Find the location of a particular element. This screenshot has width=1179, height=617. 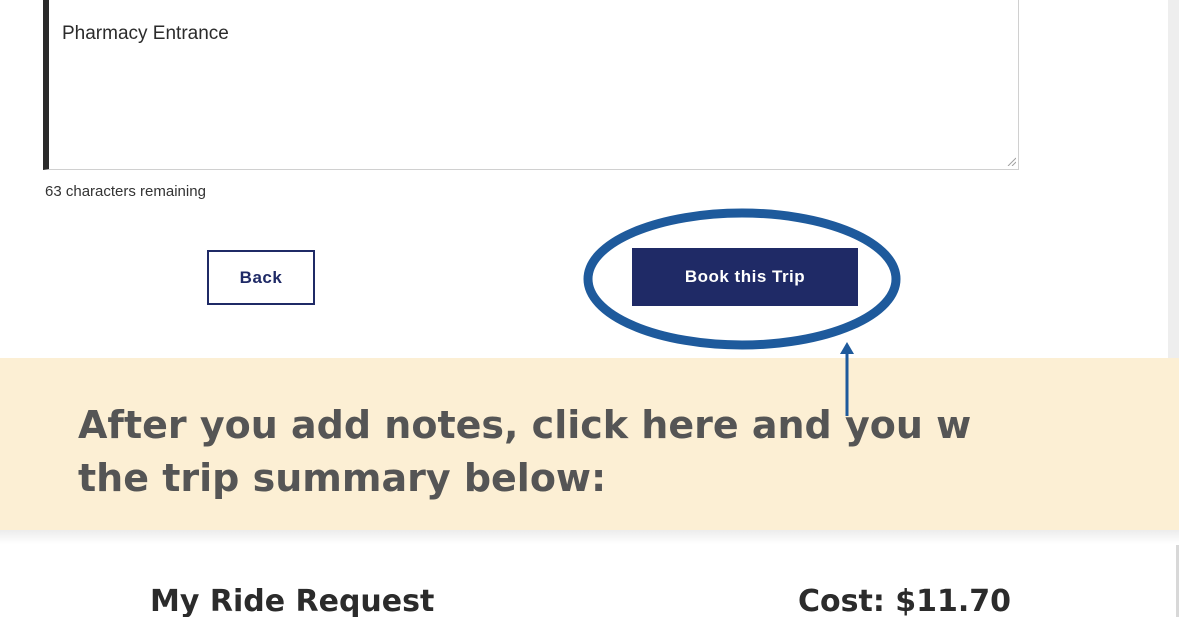

back-button: Back is located at coordinates (261, 277).